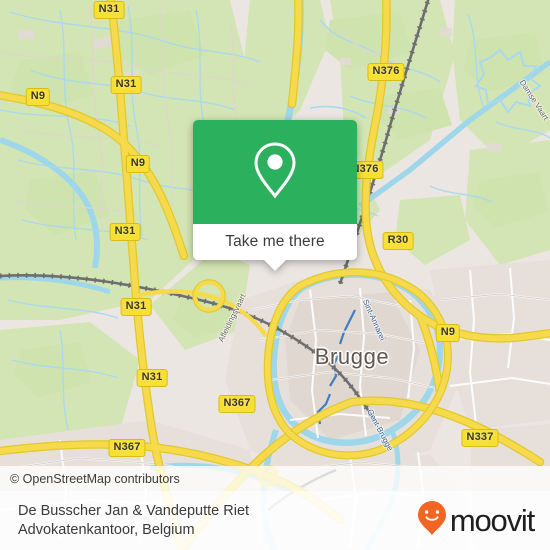 This screenshot has width=550, height=550. I want to click on location-popup-card: Take me there, so click(275, 195).